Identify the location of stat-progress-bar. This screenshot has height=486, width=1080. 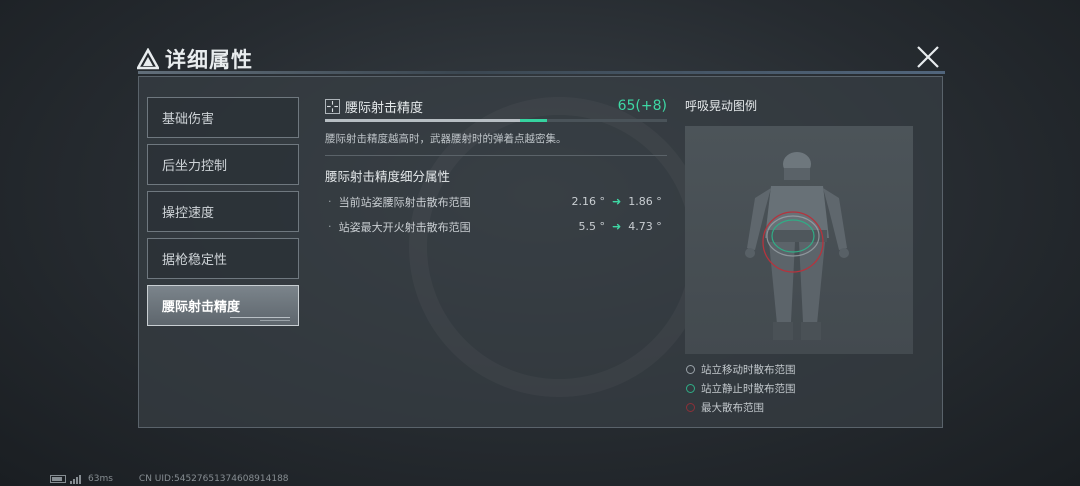
(496, 120).